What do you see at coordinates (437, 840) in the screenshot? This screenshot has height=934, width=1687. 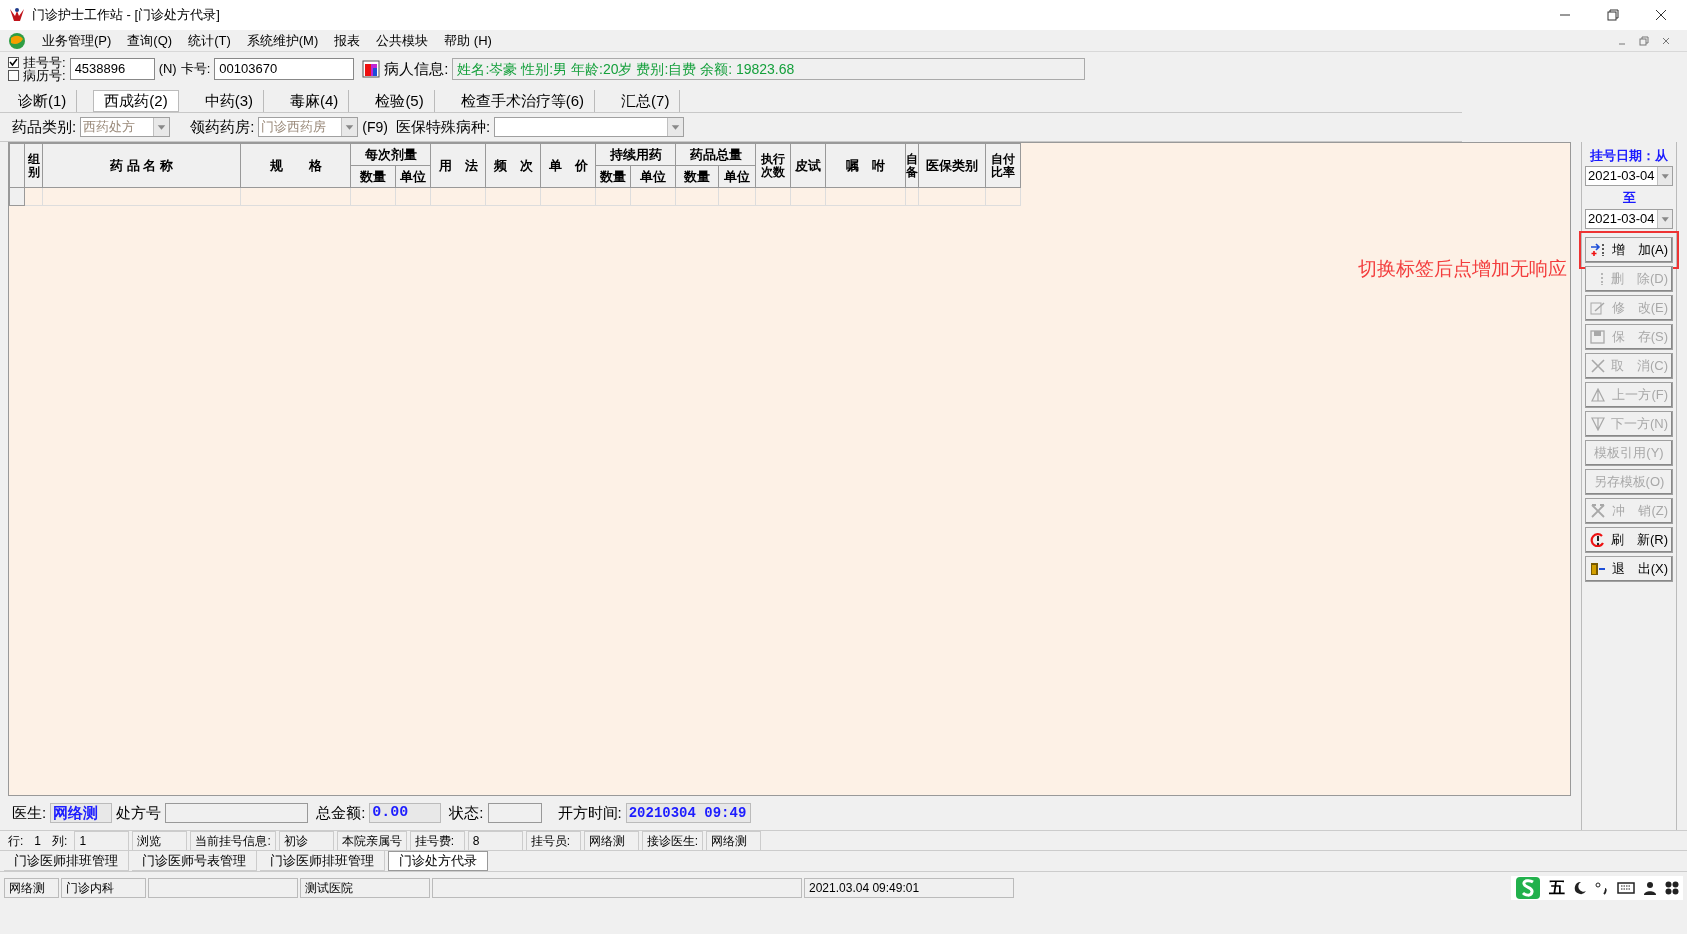 I see `info-bar-cell: 挂号费:` at bounding box center [437, 840].